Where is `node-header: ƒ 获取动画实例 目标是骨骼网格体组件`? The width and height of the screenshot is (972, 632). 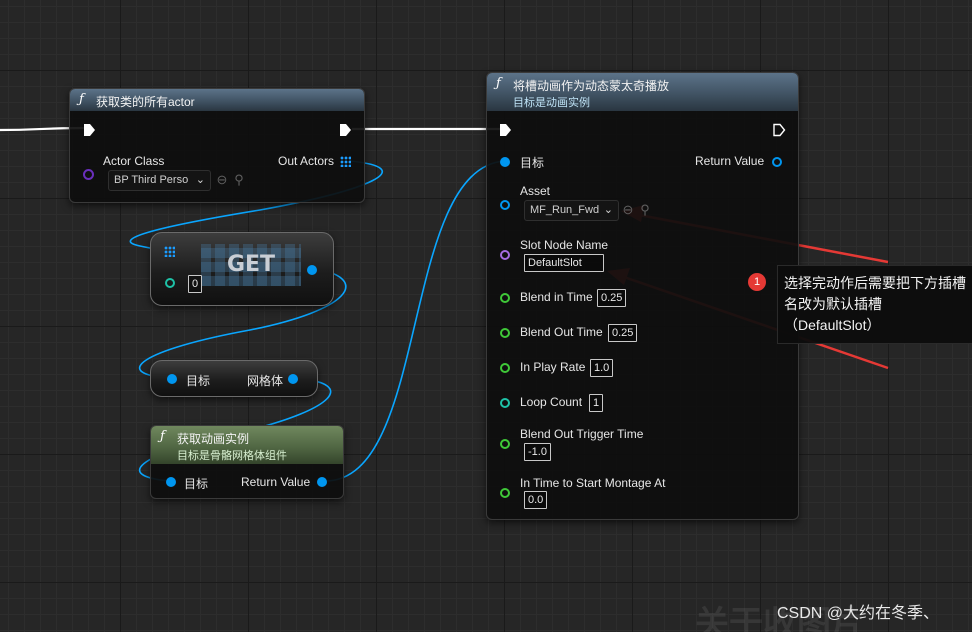 node-header: ƒ 获取动画实例 目标是骨骼网格体组件 is located at coordinates (247, 445).